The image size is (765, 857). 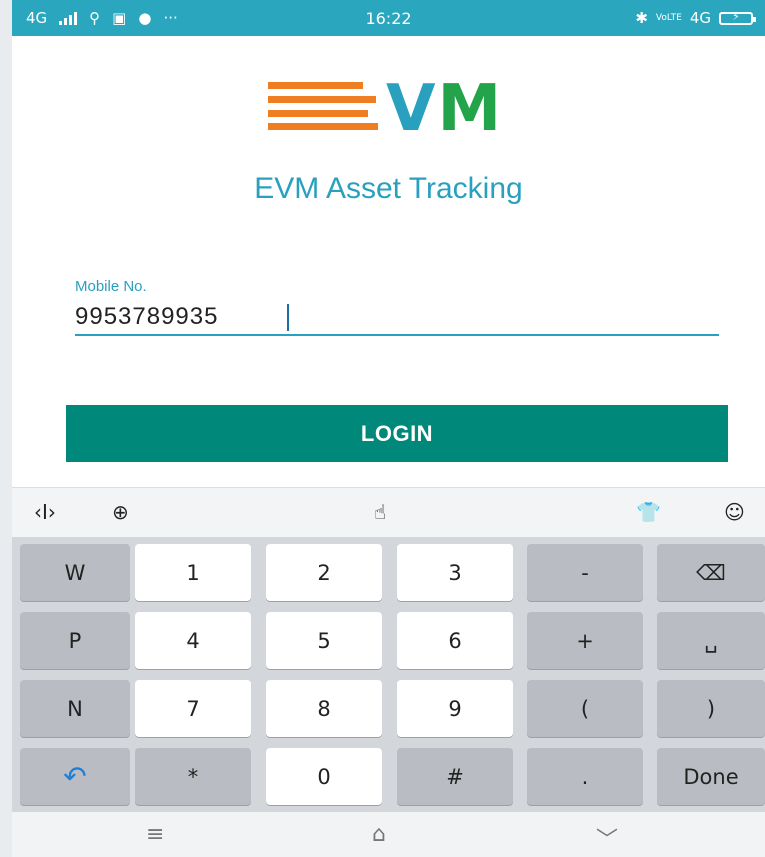 What do you see at coordinates (324, 776) in the screenshot?
I see `key-0: 0` at bounding box center [324, 776].